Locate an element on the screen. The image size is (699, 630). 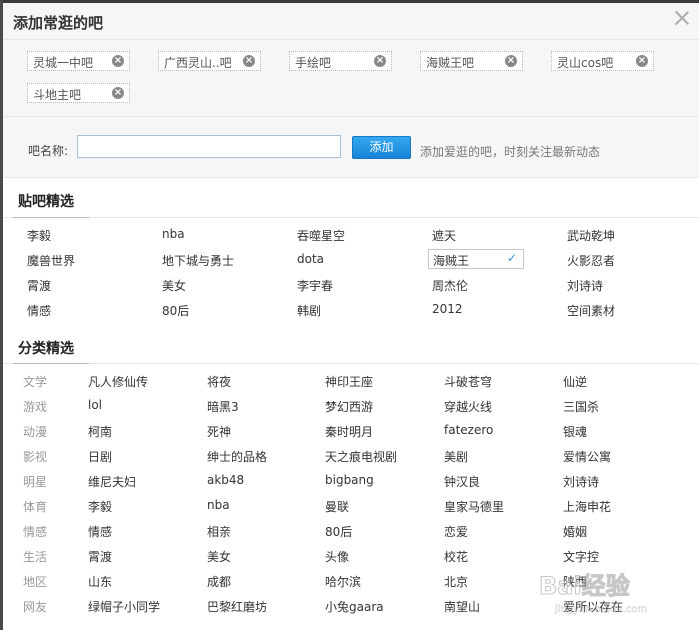
category-forum-item: fatezero is located at coordinates (468, 430).